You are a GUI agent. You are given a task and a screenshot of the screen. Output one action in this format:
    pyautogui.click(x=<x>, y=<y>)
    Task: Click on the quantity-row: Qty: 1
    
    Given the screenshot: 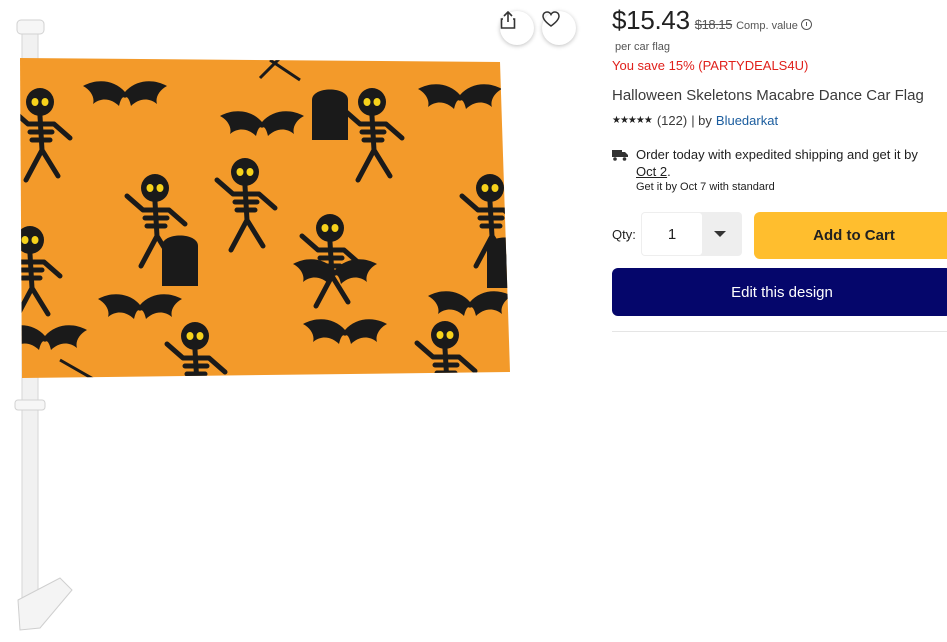 What is the action you would take?
    pyautogui.click(x=677, y=234)
    